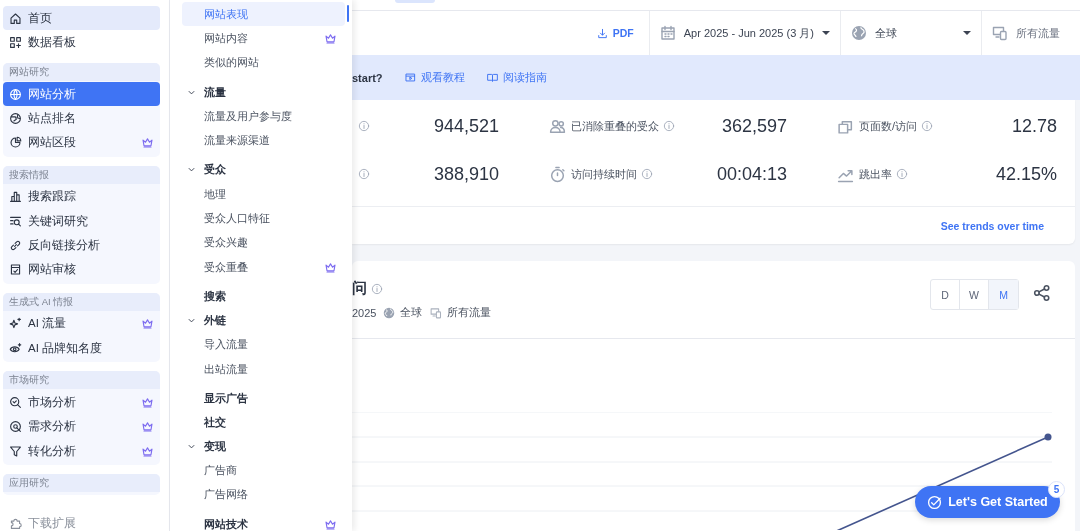 The width and height of the screenshot is (1080, 531). What do you see at coordinates (81, 174) in the screenshot?
I see `group-heading: 搜索情报` at bounding box center [81, 174].